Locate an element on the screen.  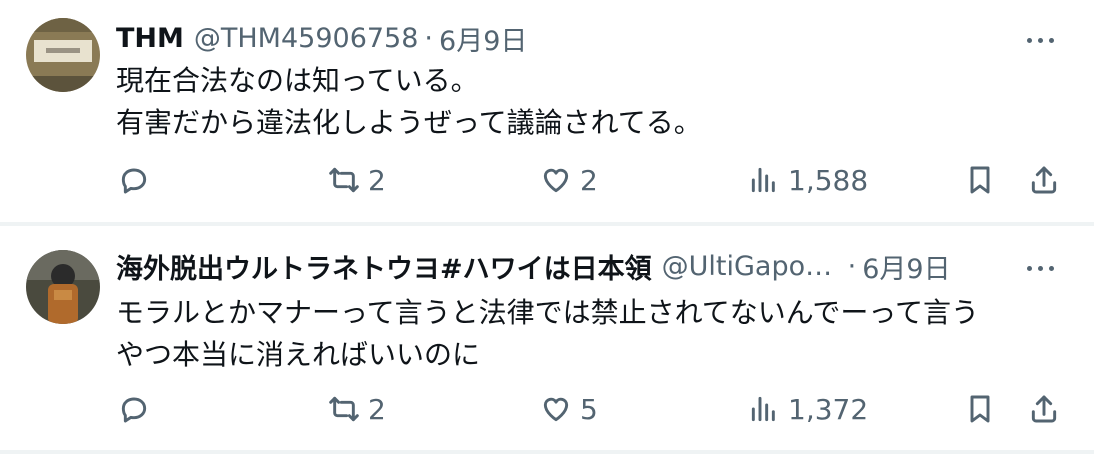
views-button: 1,372 is located at coordinates (808, 409).